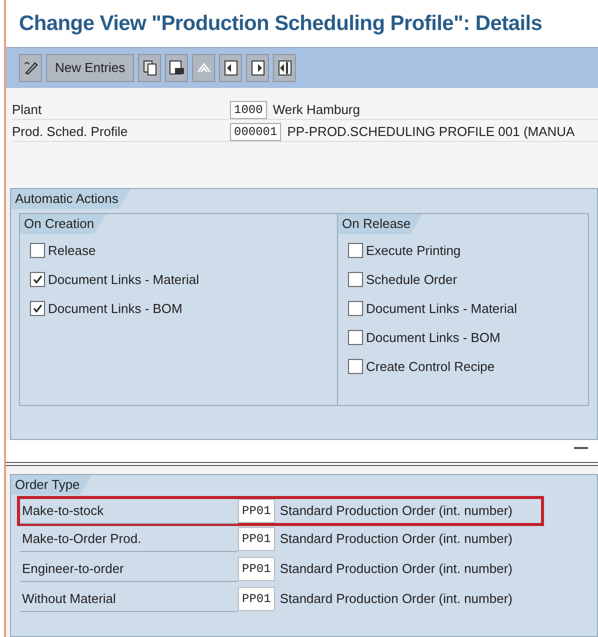  What do you see at coordinates (63, 224) in the screenshot?
I see `section-title: On Creation` at bounding box center [63, 224].